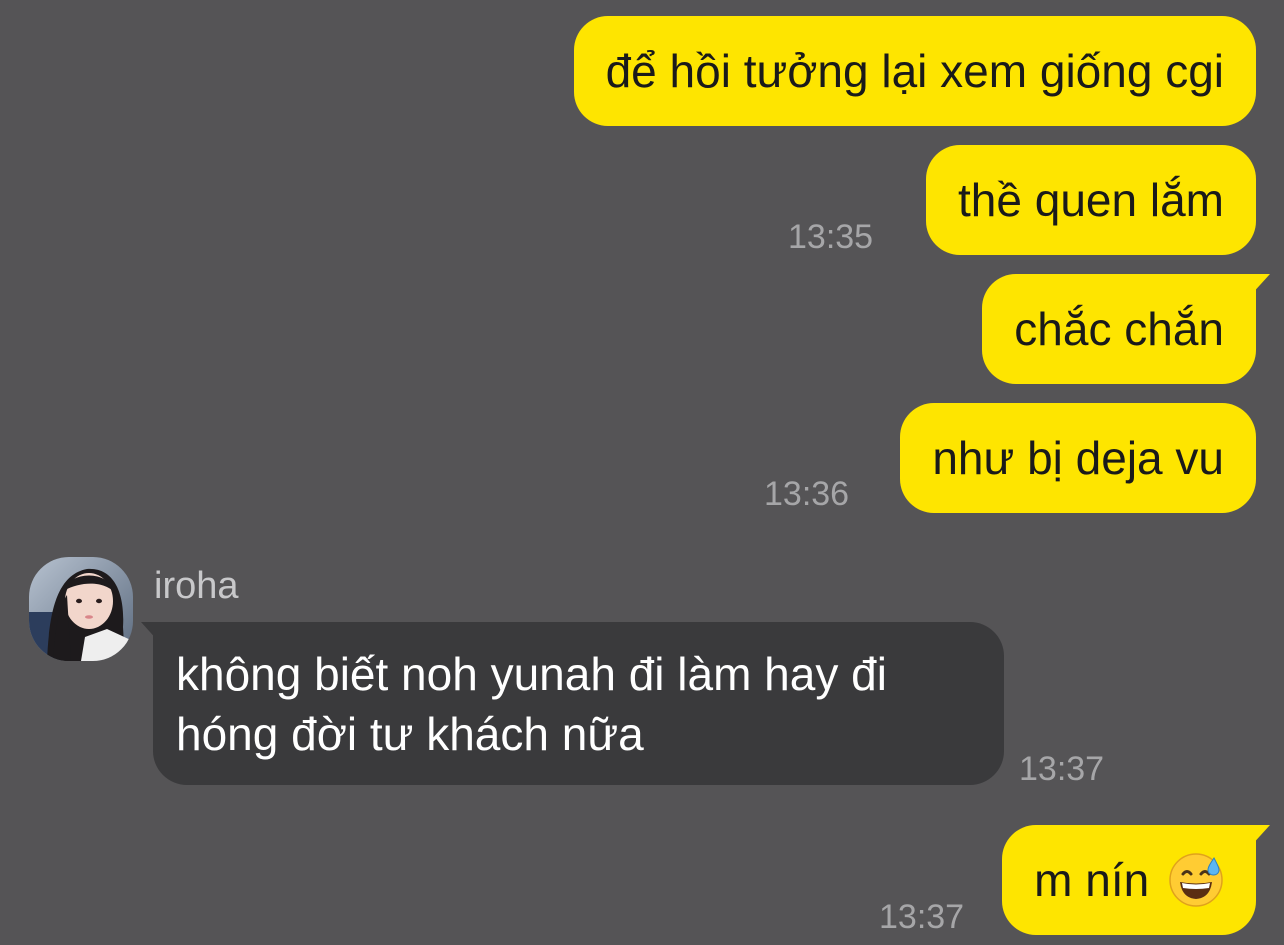  I want to click on message-timestamp: 13:35, so click(831, 237).